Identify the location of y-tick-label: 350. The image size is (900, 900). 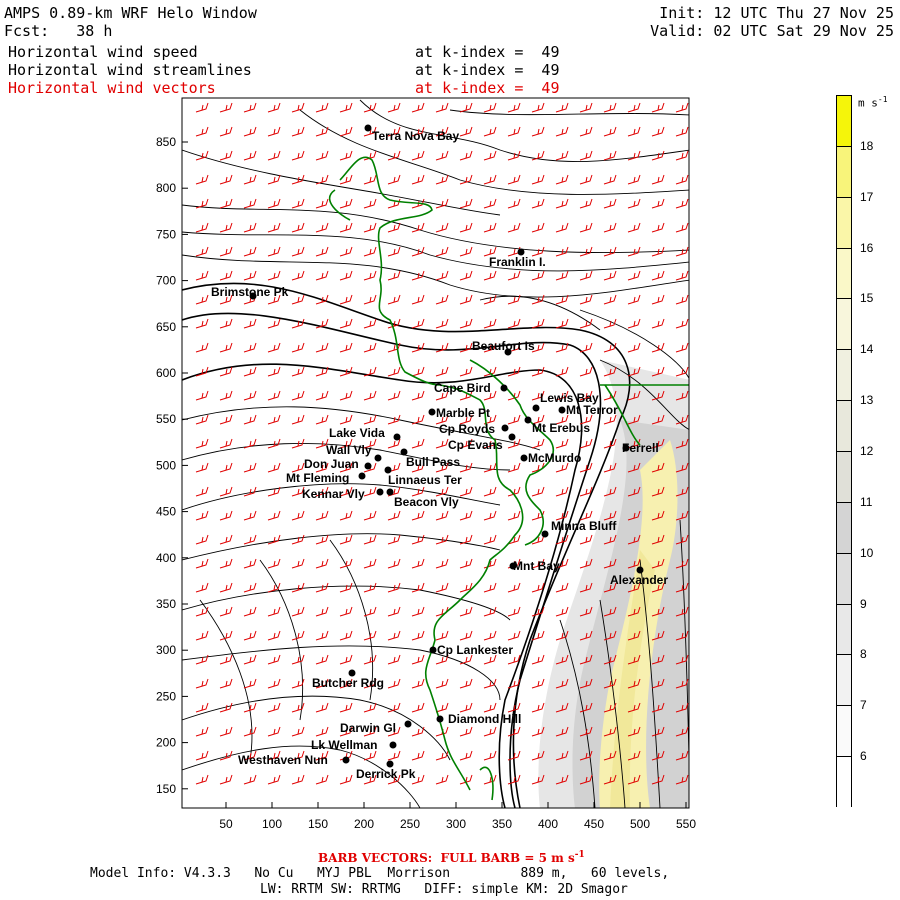
(166, 604).